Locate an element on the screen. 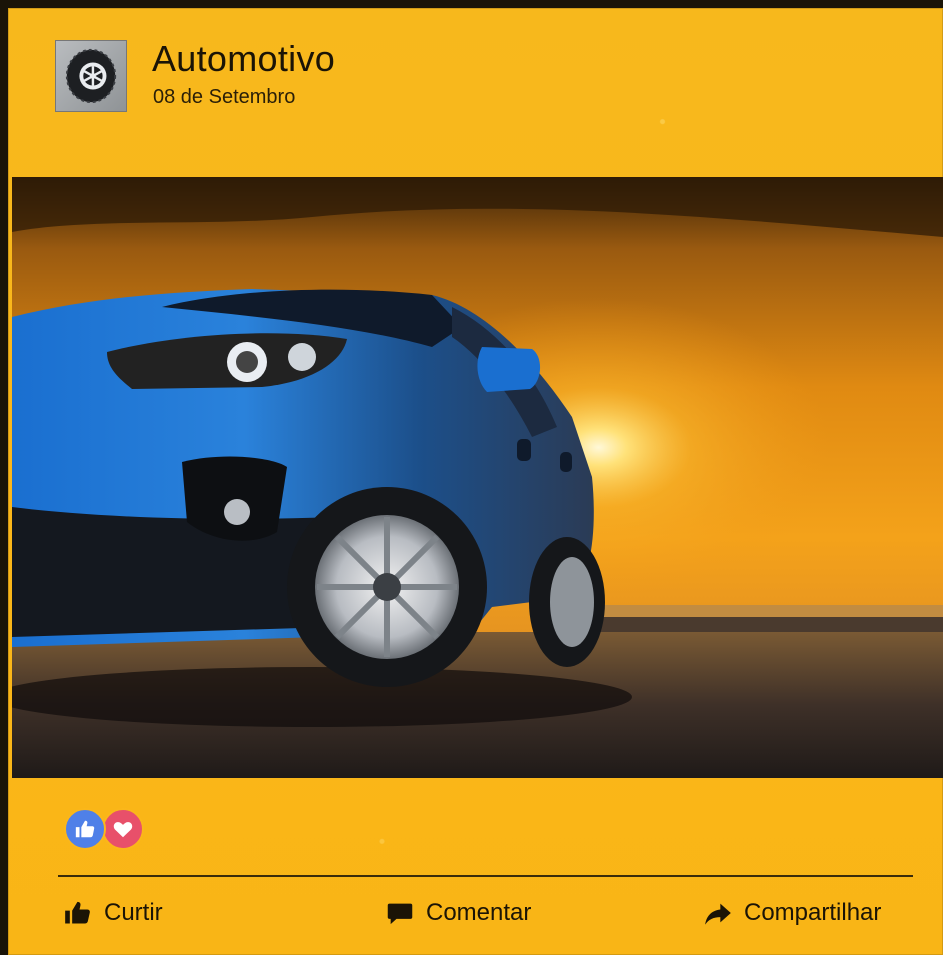  page-title: Automotivo is located at coordinates (243, 59).